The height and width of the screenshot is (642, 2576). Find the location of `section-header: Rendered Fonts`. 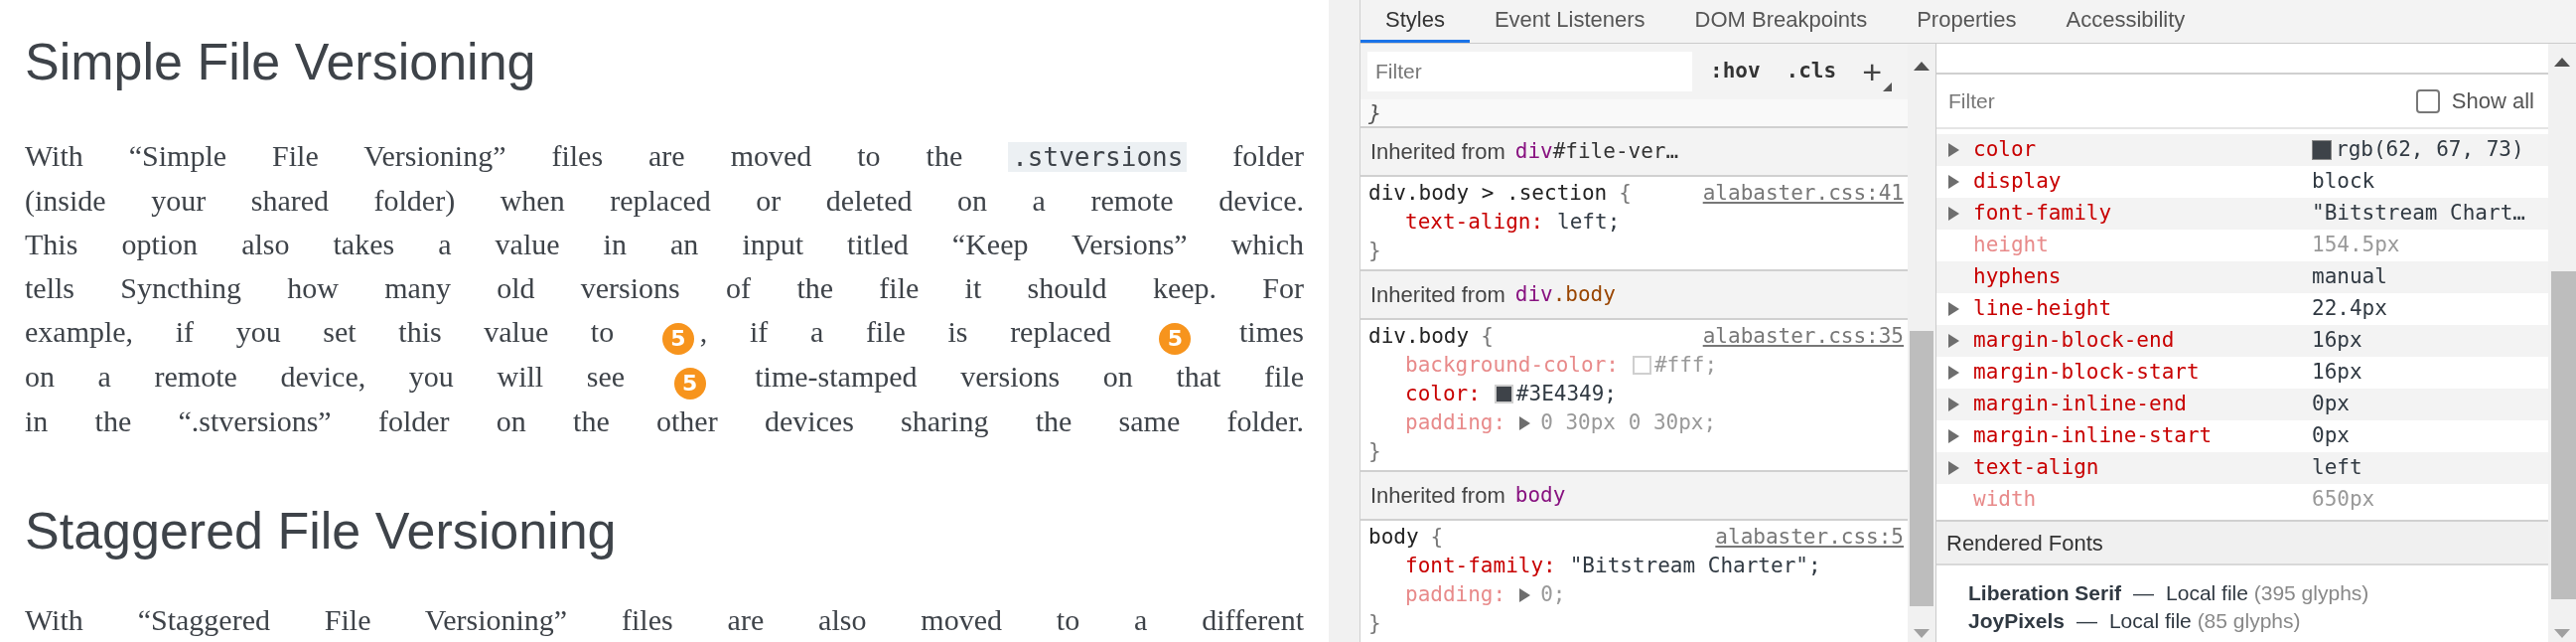

section-header: Rendered Fonts is located at coordinates (2242, 543).